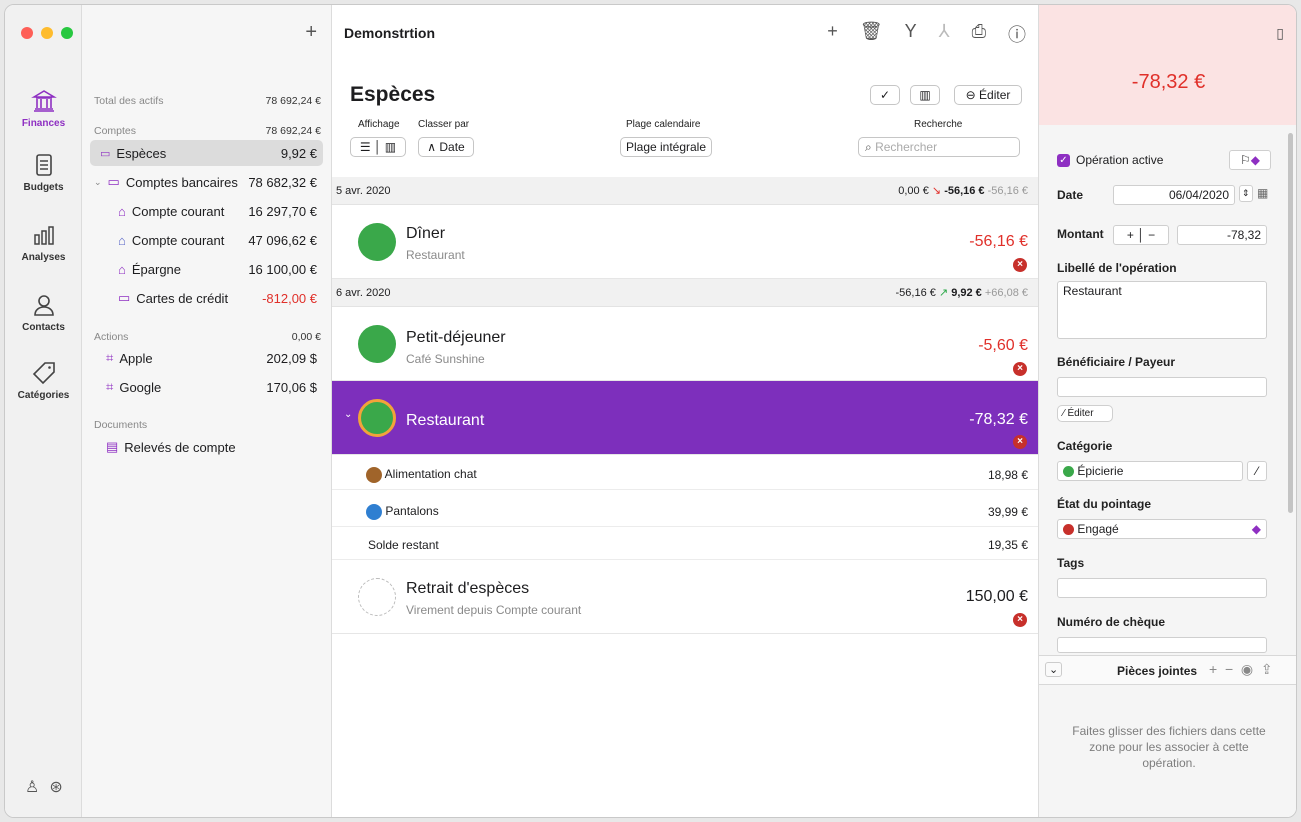 Image resolution: width=1301 pixels, height=822 pixels. I want to click on label-label: Libellé de l'opération, so click(1117, 268).